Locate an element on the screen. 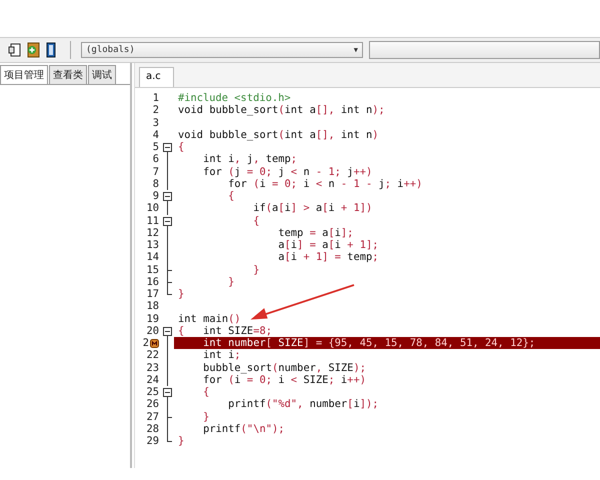  line-number: 6 is located at coordinates (155, 159).